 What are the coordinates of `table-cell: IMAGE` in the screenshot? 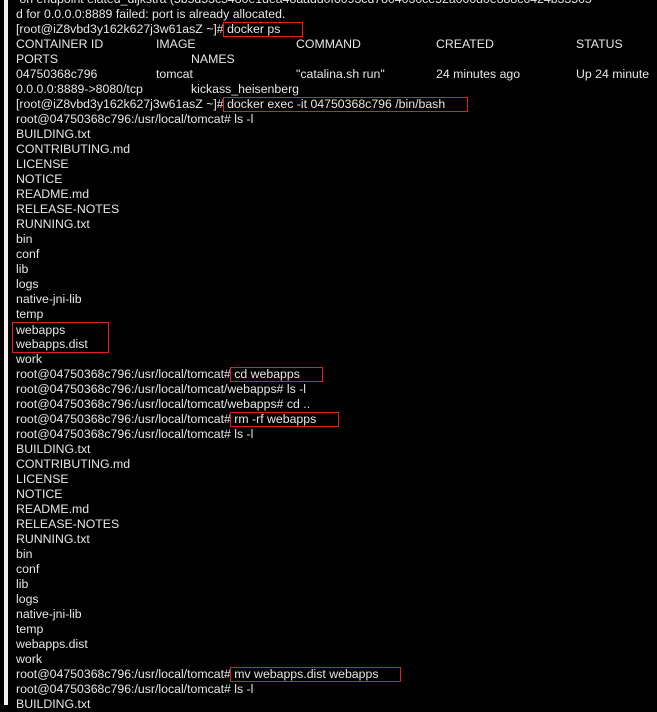 It's located at (176, 44).